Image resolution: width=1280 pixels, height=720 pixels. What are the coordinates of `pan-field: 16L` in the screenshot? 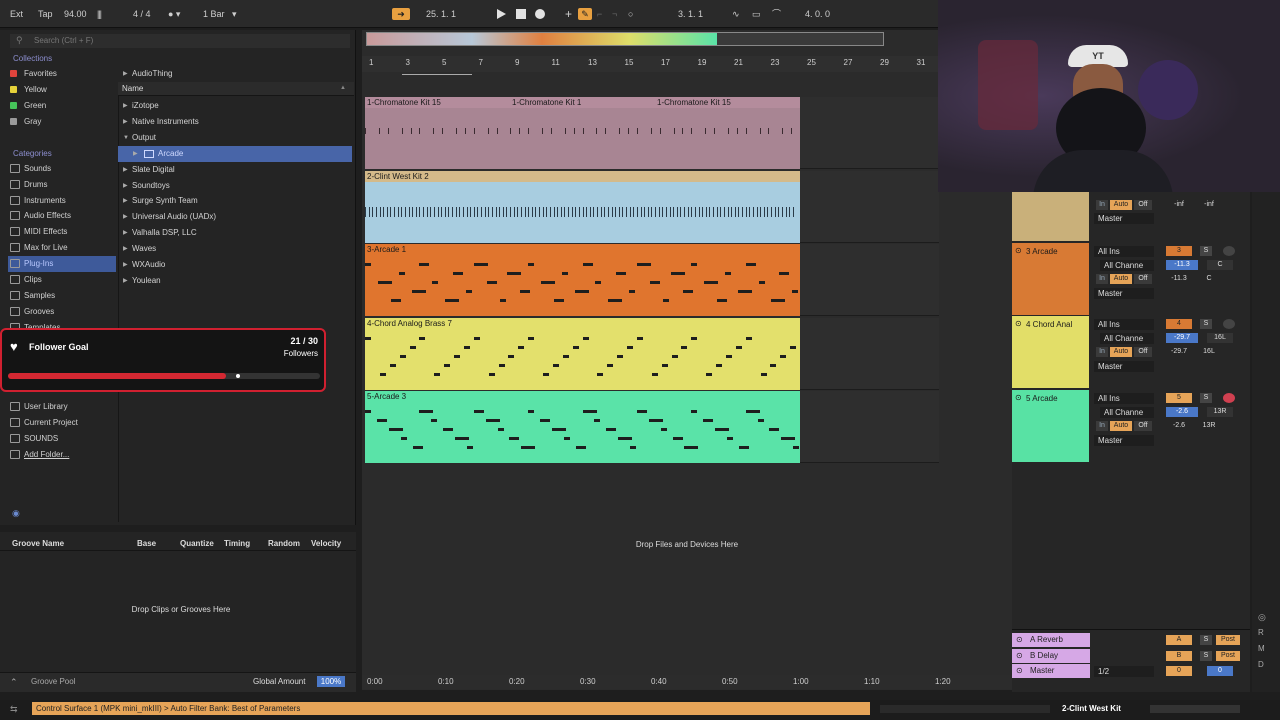 It's located at (1220, 338).